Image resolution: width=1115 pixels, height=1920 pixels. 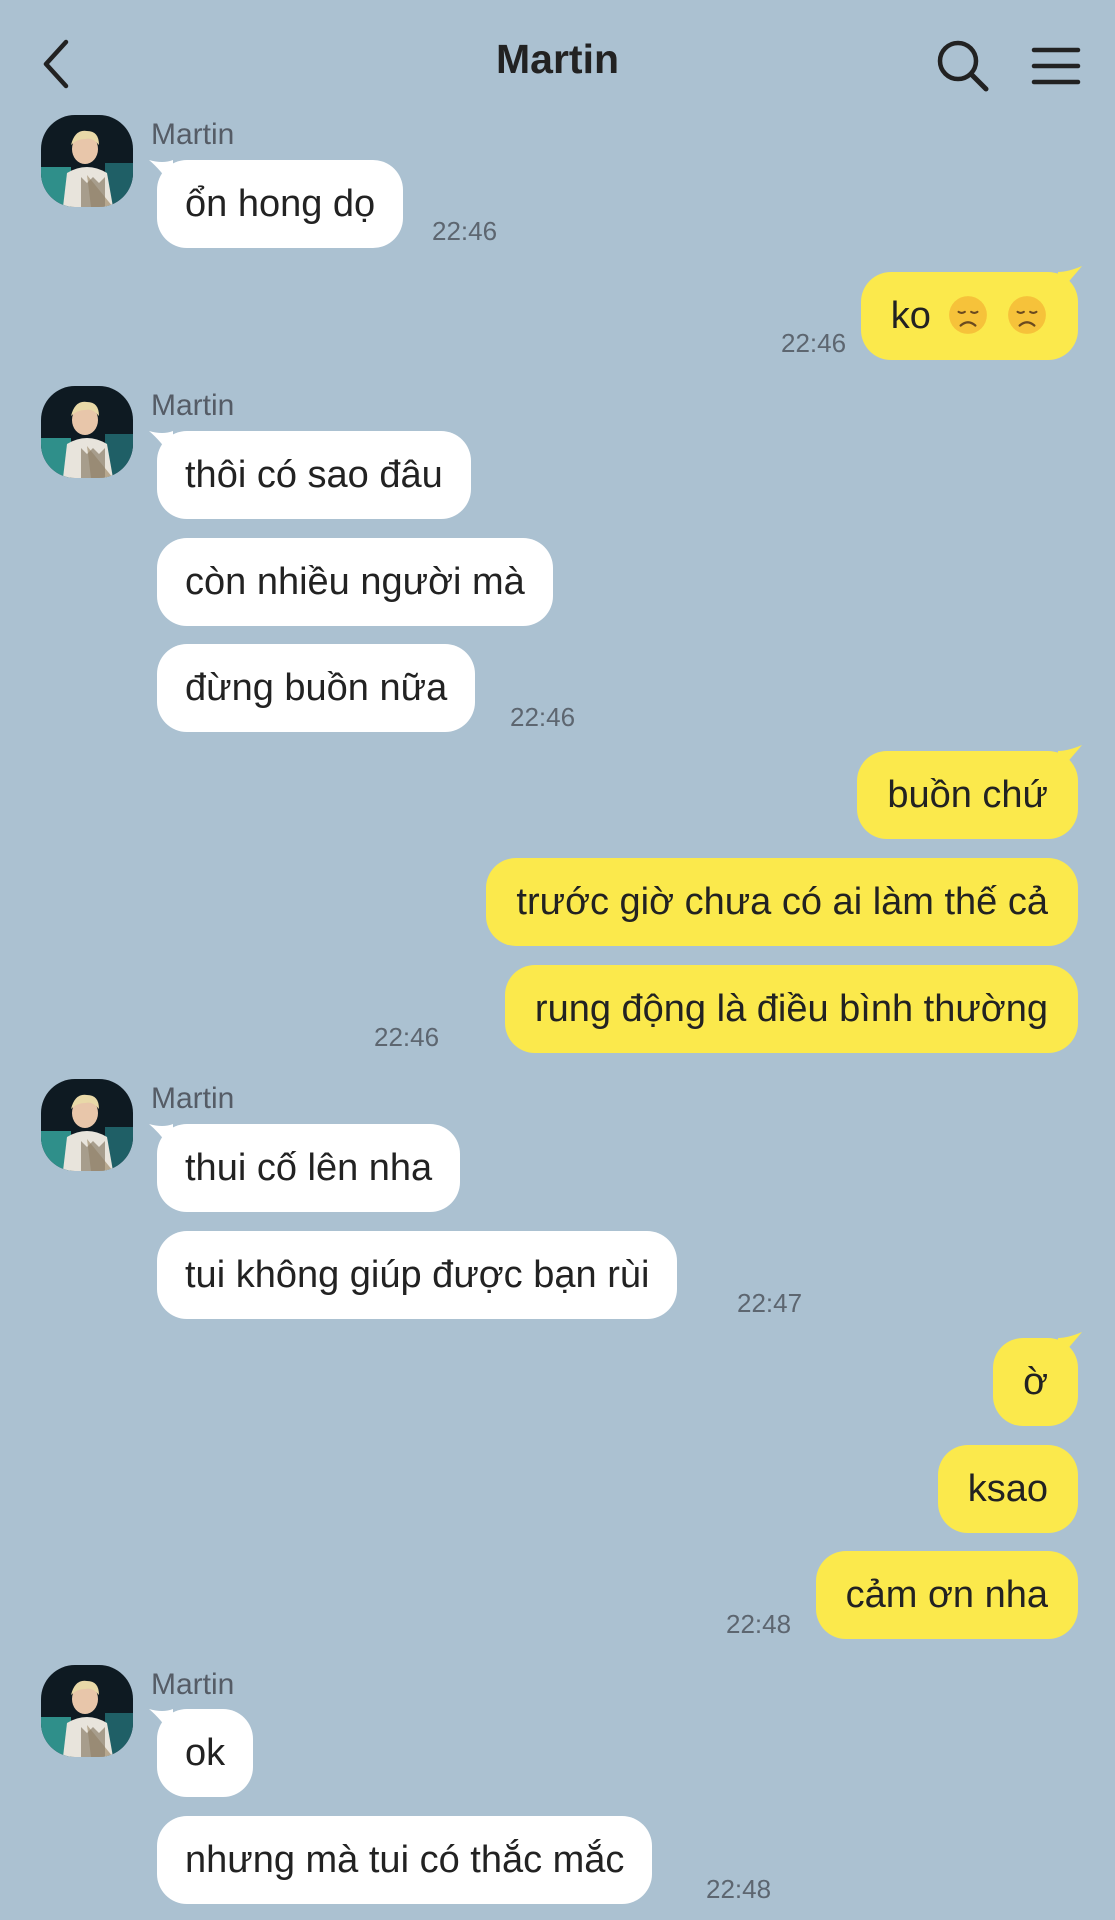 I want to click on message-time: 22:47, so click(x=770, y=1303).